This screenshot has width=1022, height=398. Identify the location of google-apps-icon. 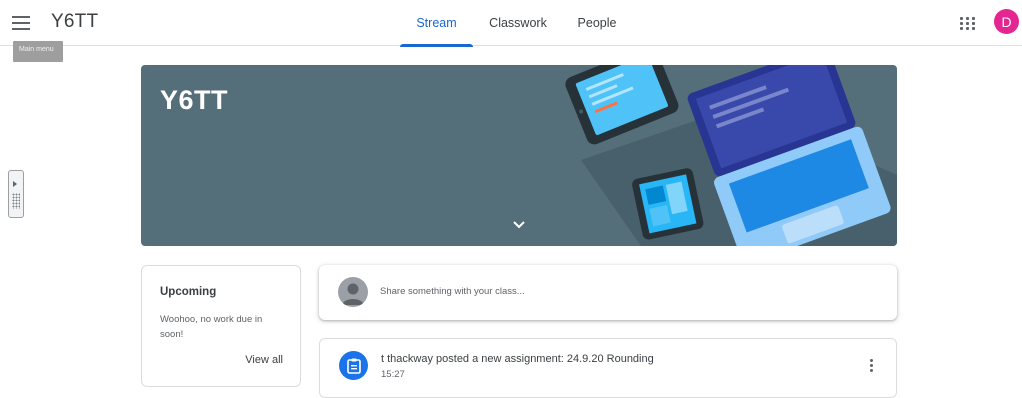
(968, 23).